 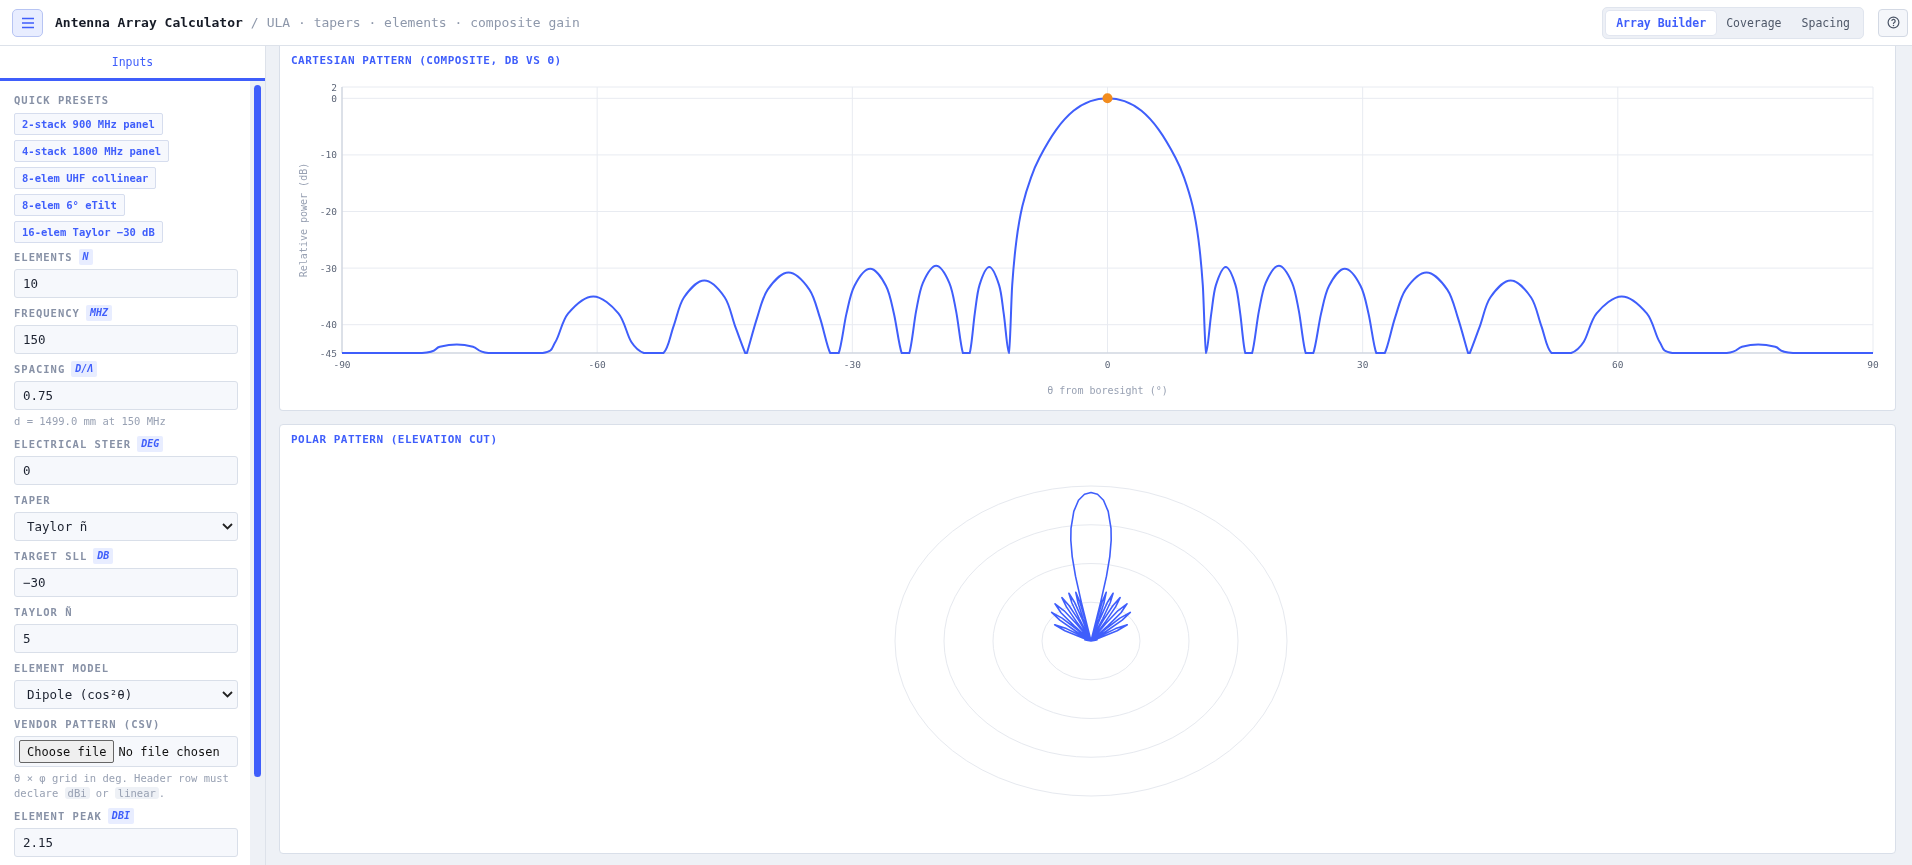 I want to click on help-icon, so click(x=1893, y=22).